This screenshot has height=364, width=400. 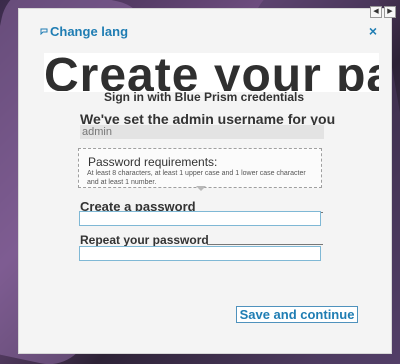 I want to click on close-icon: ×, so click(x=373, y=31).